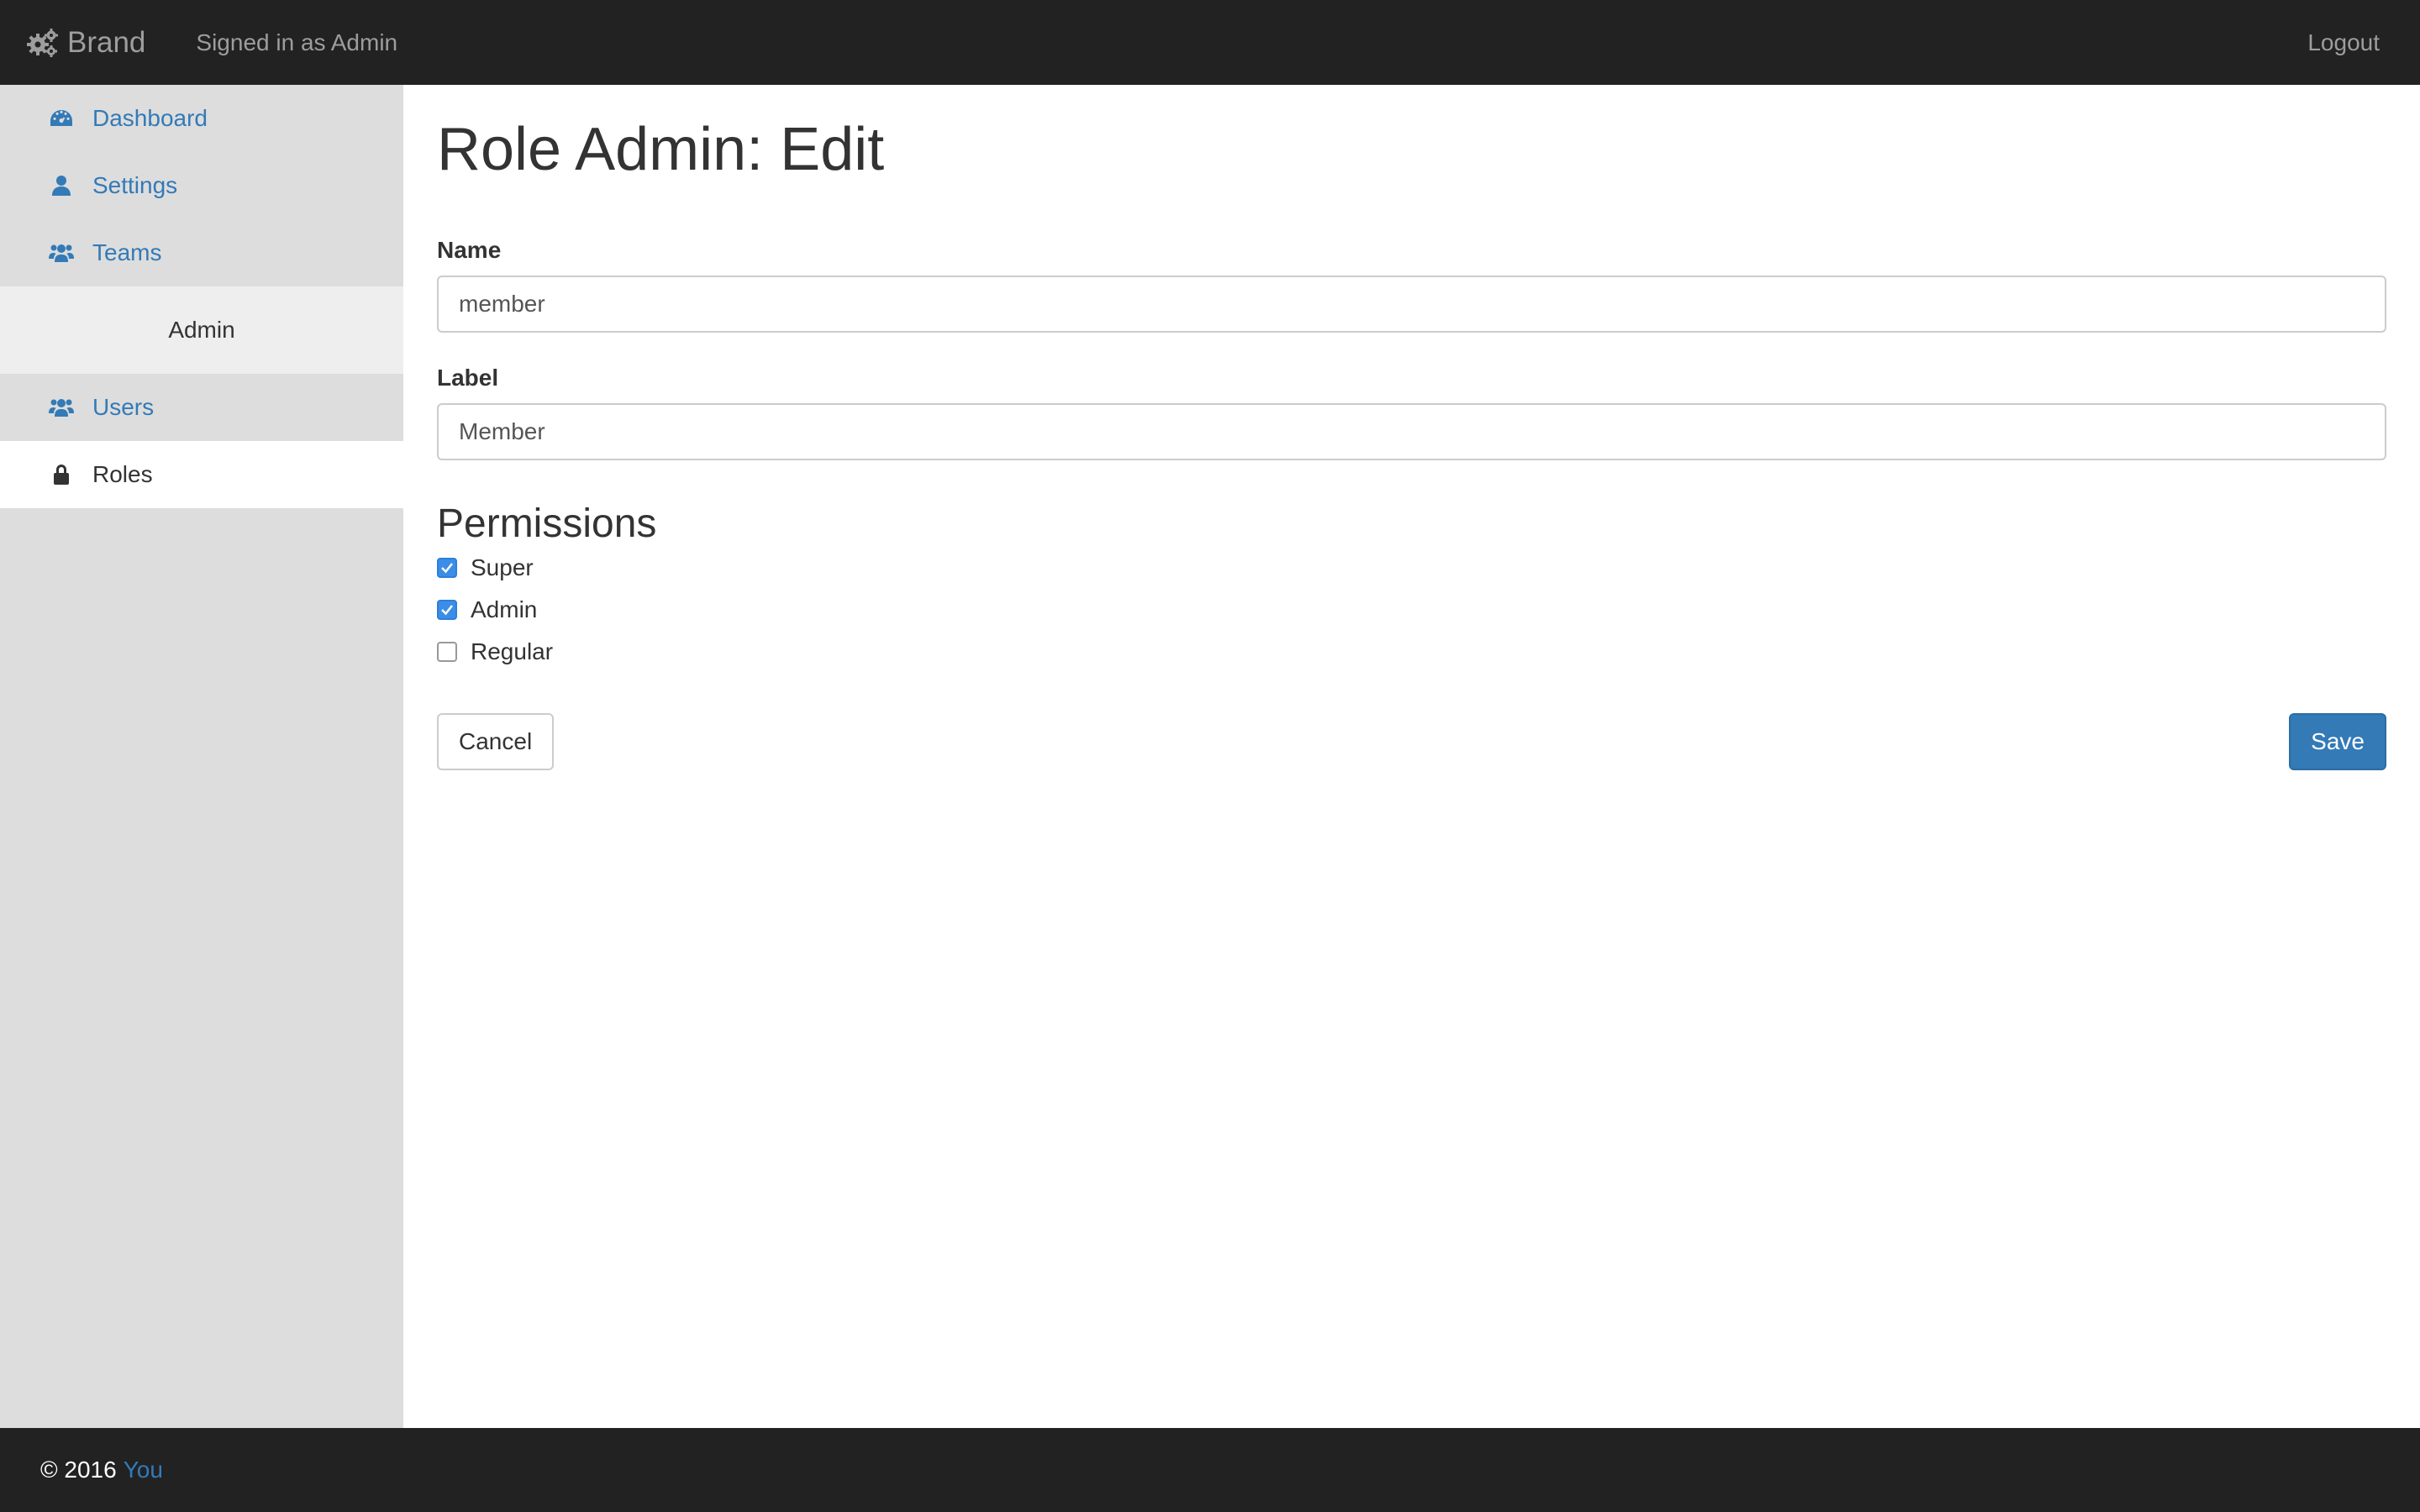 The image size is (2420, 1512). I want to click on checkbox-super, so click(447, 568).